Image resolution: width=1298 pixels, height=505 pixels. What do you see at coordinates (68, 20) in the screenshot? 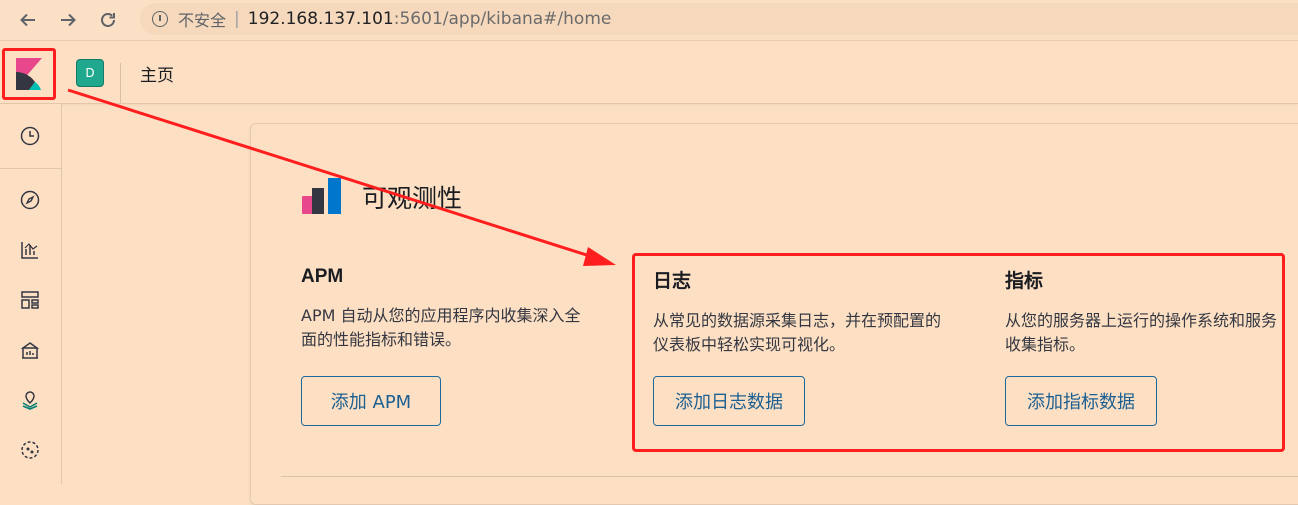
I see `forward-icon` at bounding box center [68, 20].